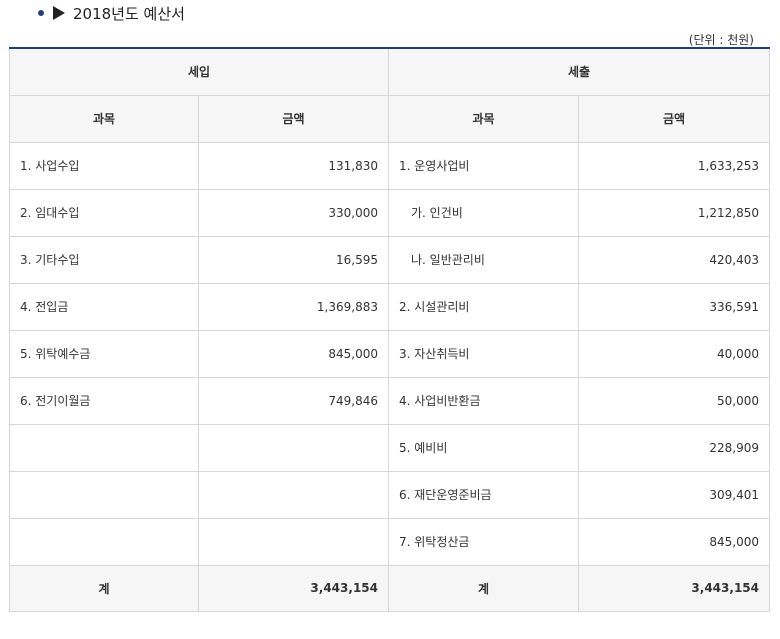 This screenshot has width=780, height=639. Describe the element at coordinates (674, 494) in the screenshot. I see `expense-amount: 309,401` at that location.